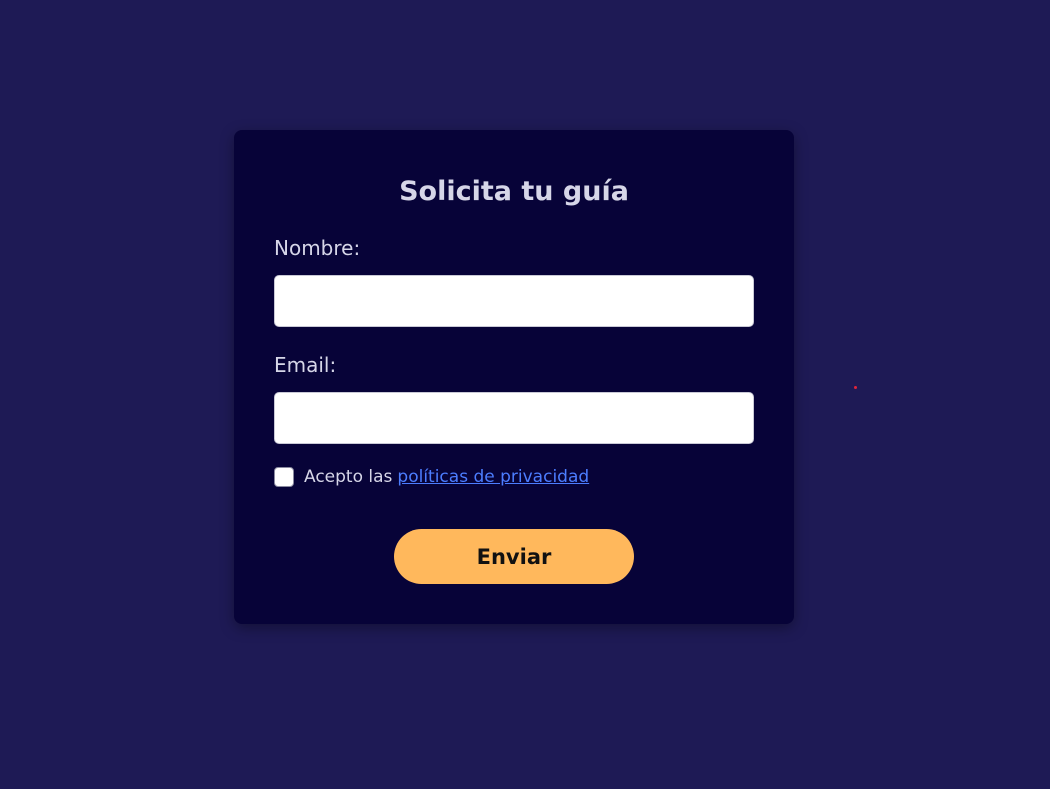  What do you see at coordinates (284, 477) in the screenshot?
I see `privacy-checkbox` at bounding box center [284, 477].